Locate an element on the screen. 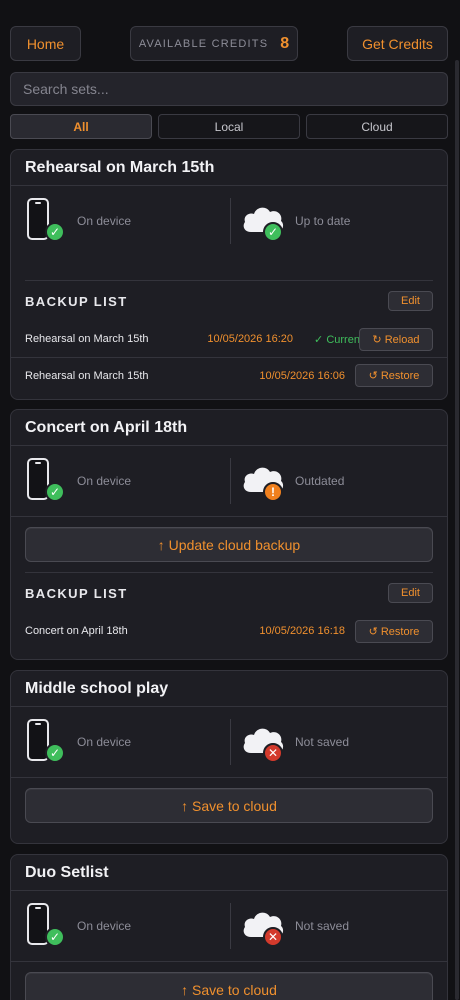 The height and width of the screenshot is (1000, 460). card-title: Duo Setlist is located at coordinates (229, 873).